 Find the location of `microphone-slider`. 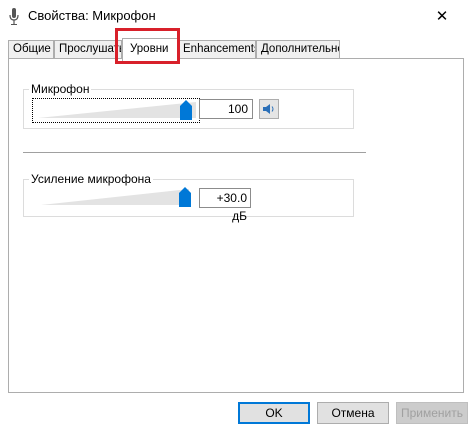

microphone-slider is located at coordinates (116, 110).